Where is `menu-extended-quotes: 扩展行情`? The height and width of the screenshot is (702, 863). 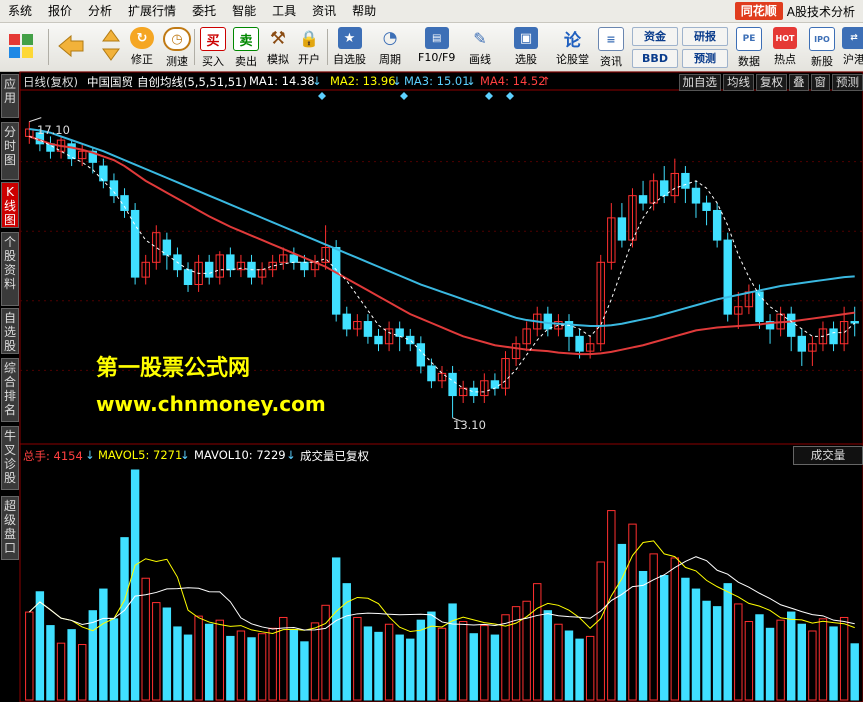 menu-extended-quotes: 扩展行情 is located at coordinates (152, 11).